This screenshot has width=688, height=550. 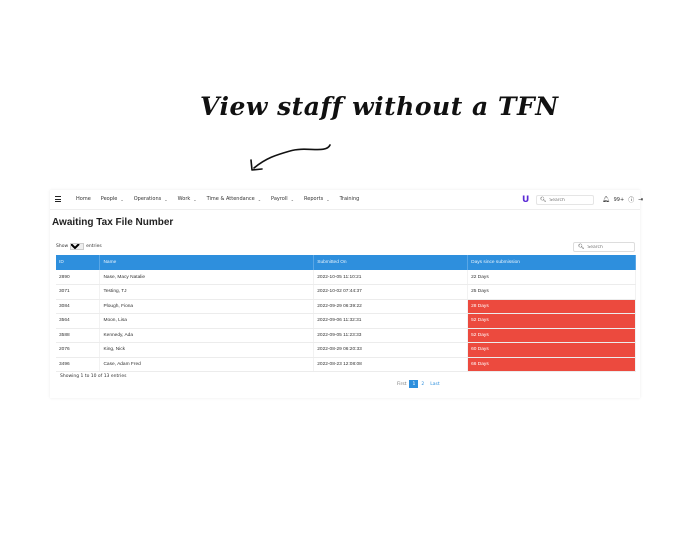 What do you see at coordinates (391, 292) in the screenshot?
I see `cell-submitted: 2022-10-02 07:44:37` at bounding box center [391, 292].